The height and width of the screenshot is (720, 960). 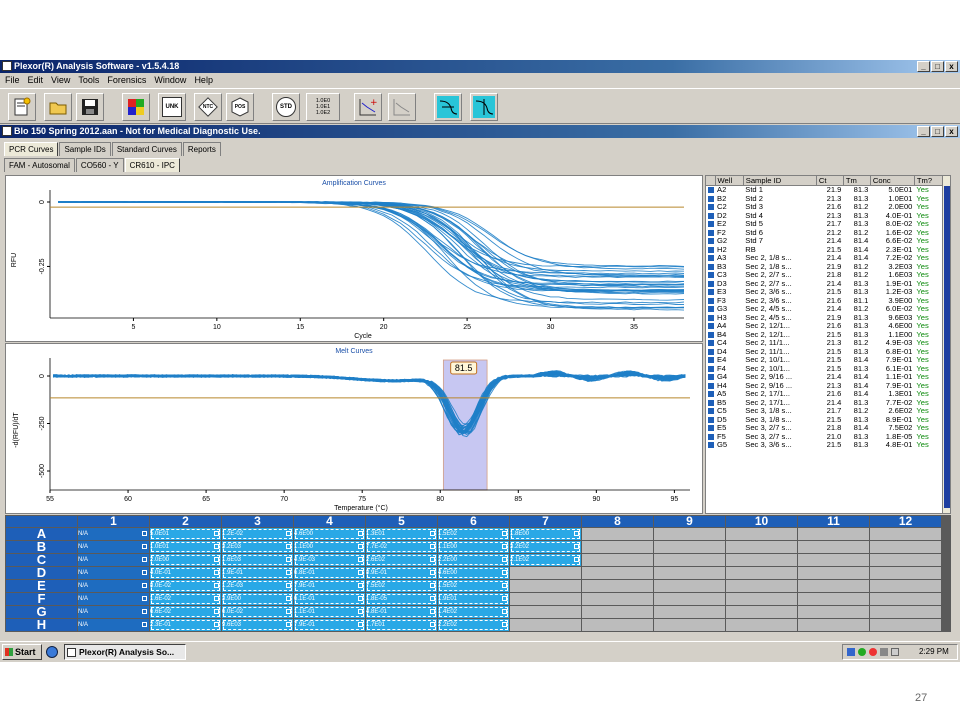 I want to click on plate-well: 8.9E-01, so click(x=401, y=573).